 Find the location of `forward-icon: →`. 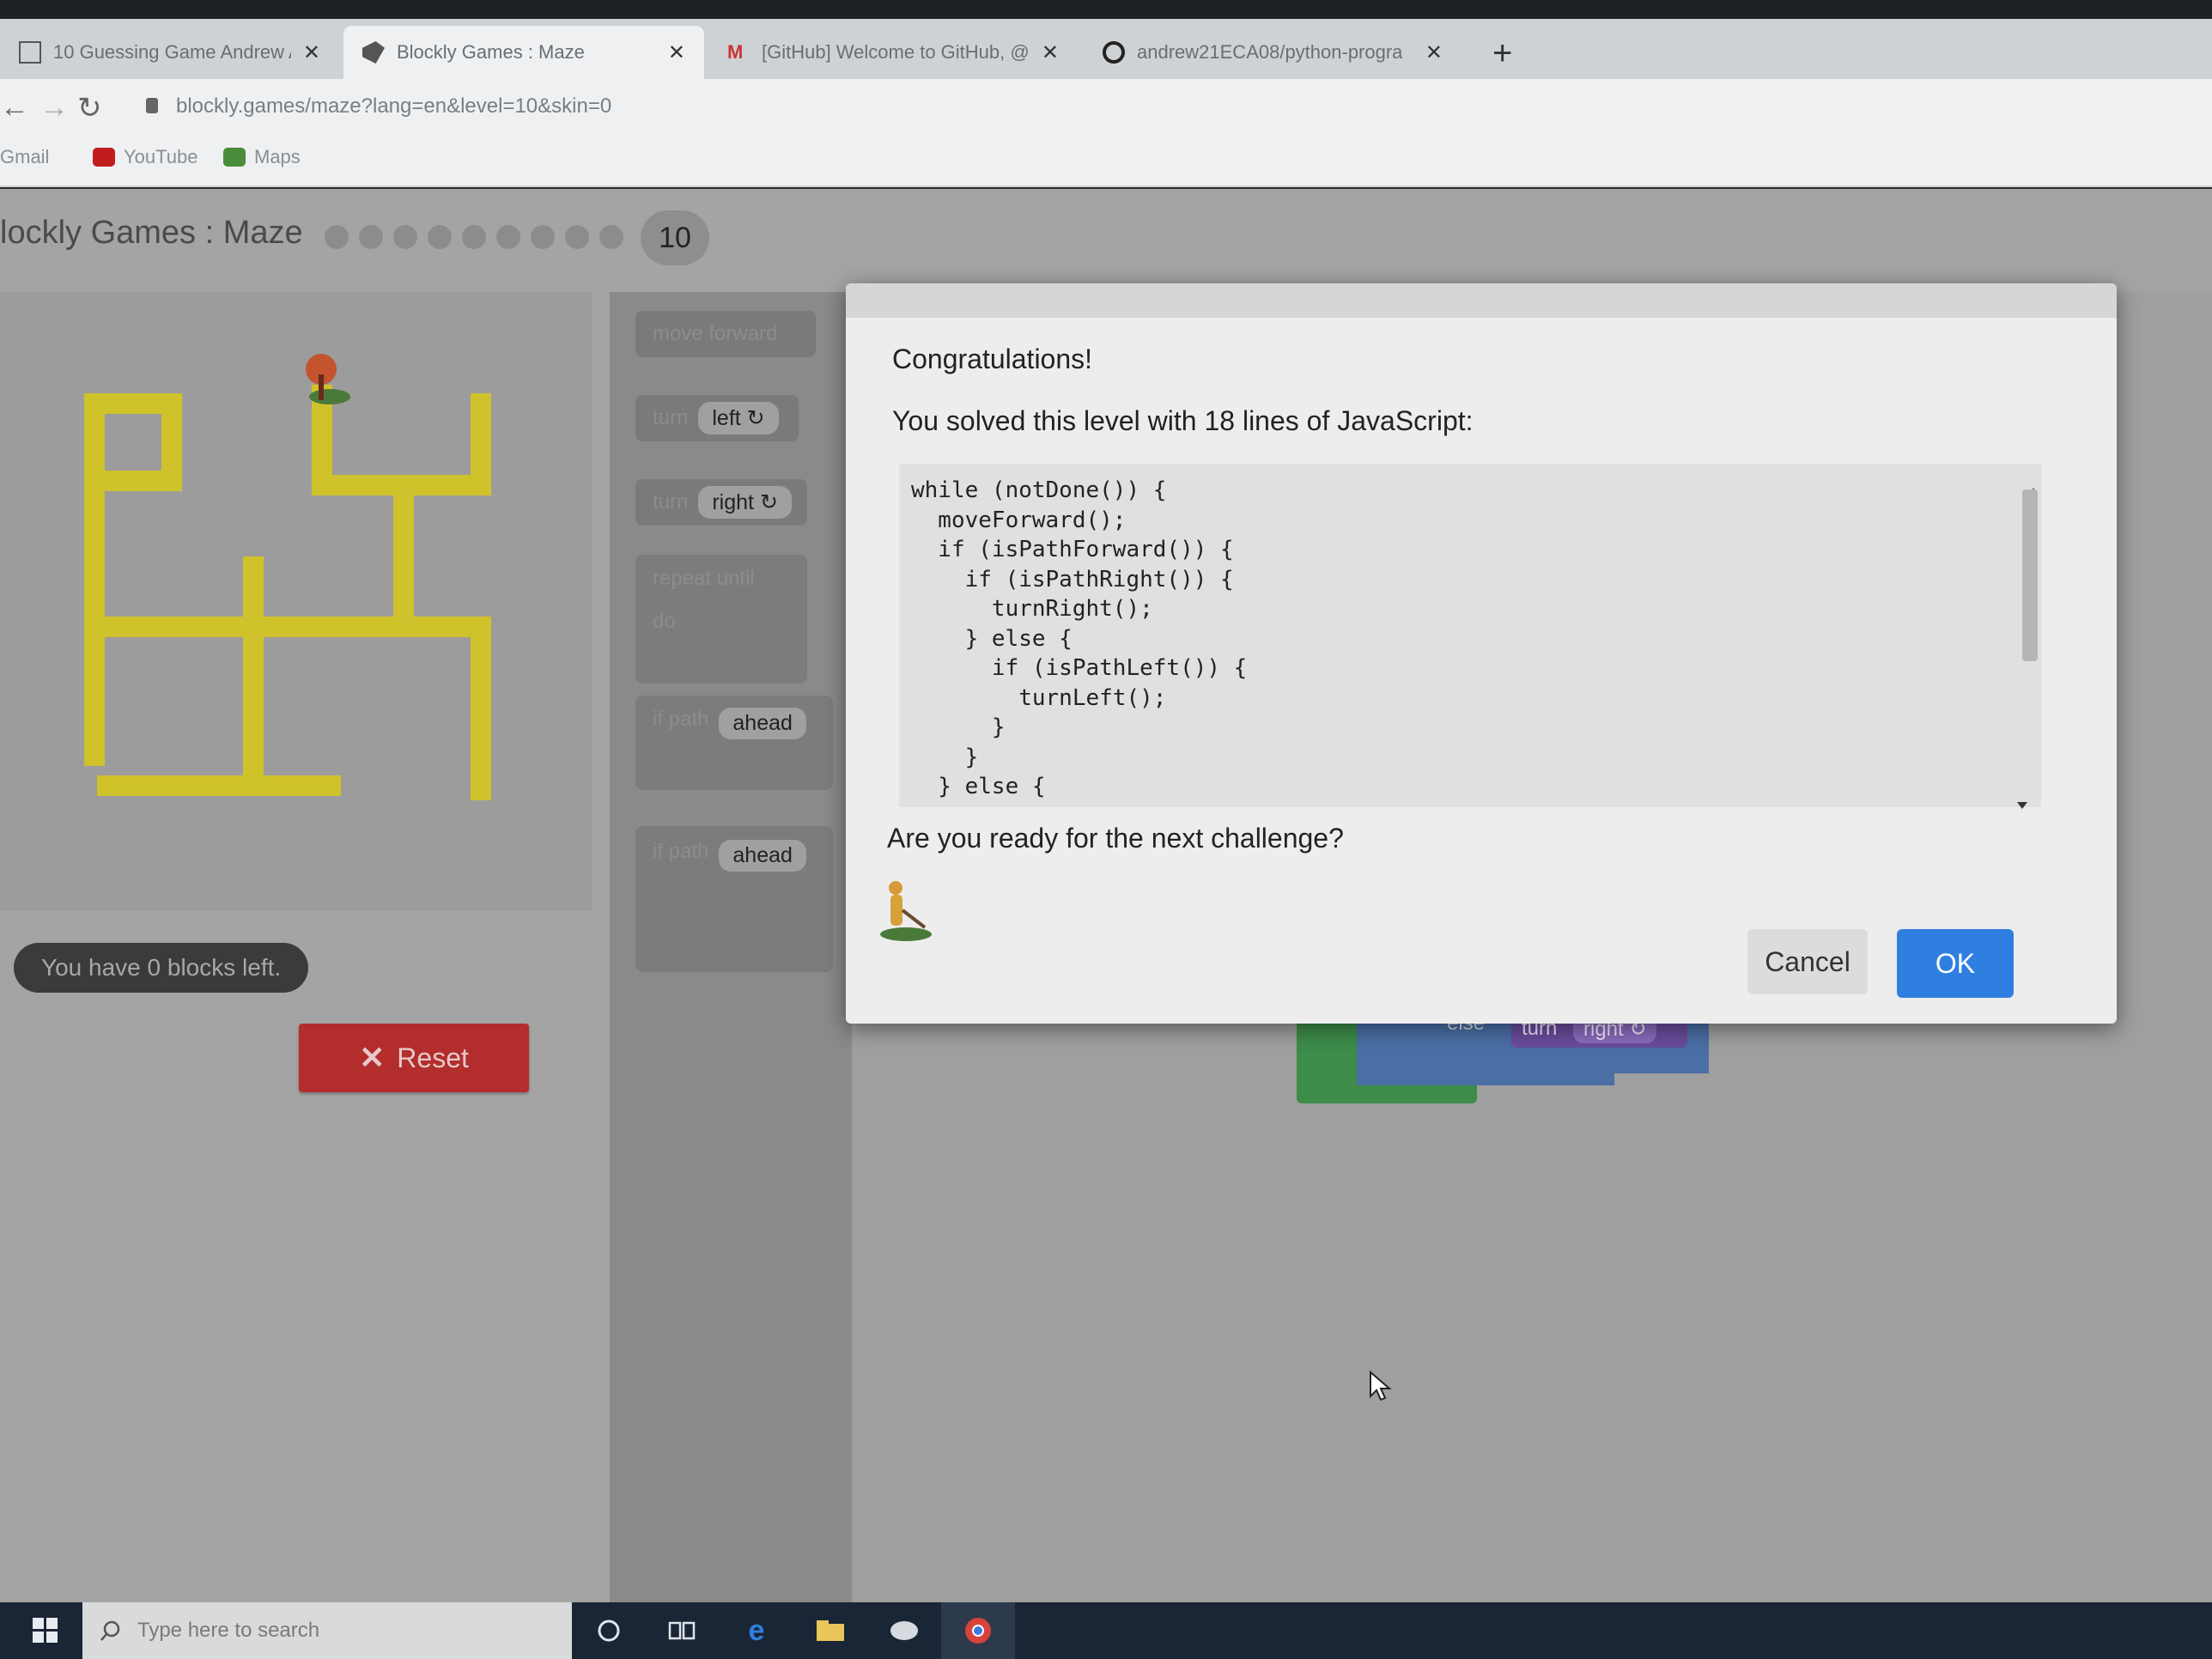

forward-icon: → is located at coordinates (54, 108).